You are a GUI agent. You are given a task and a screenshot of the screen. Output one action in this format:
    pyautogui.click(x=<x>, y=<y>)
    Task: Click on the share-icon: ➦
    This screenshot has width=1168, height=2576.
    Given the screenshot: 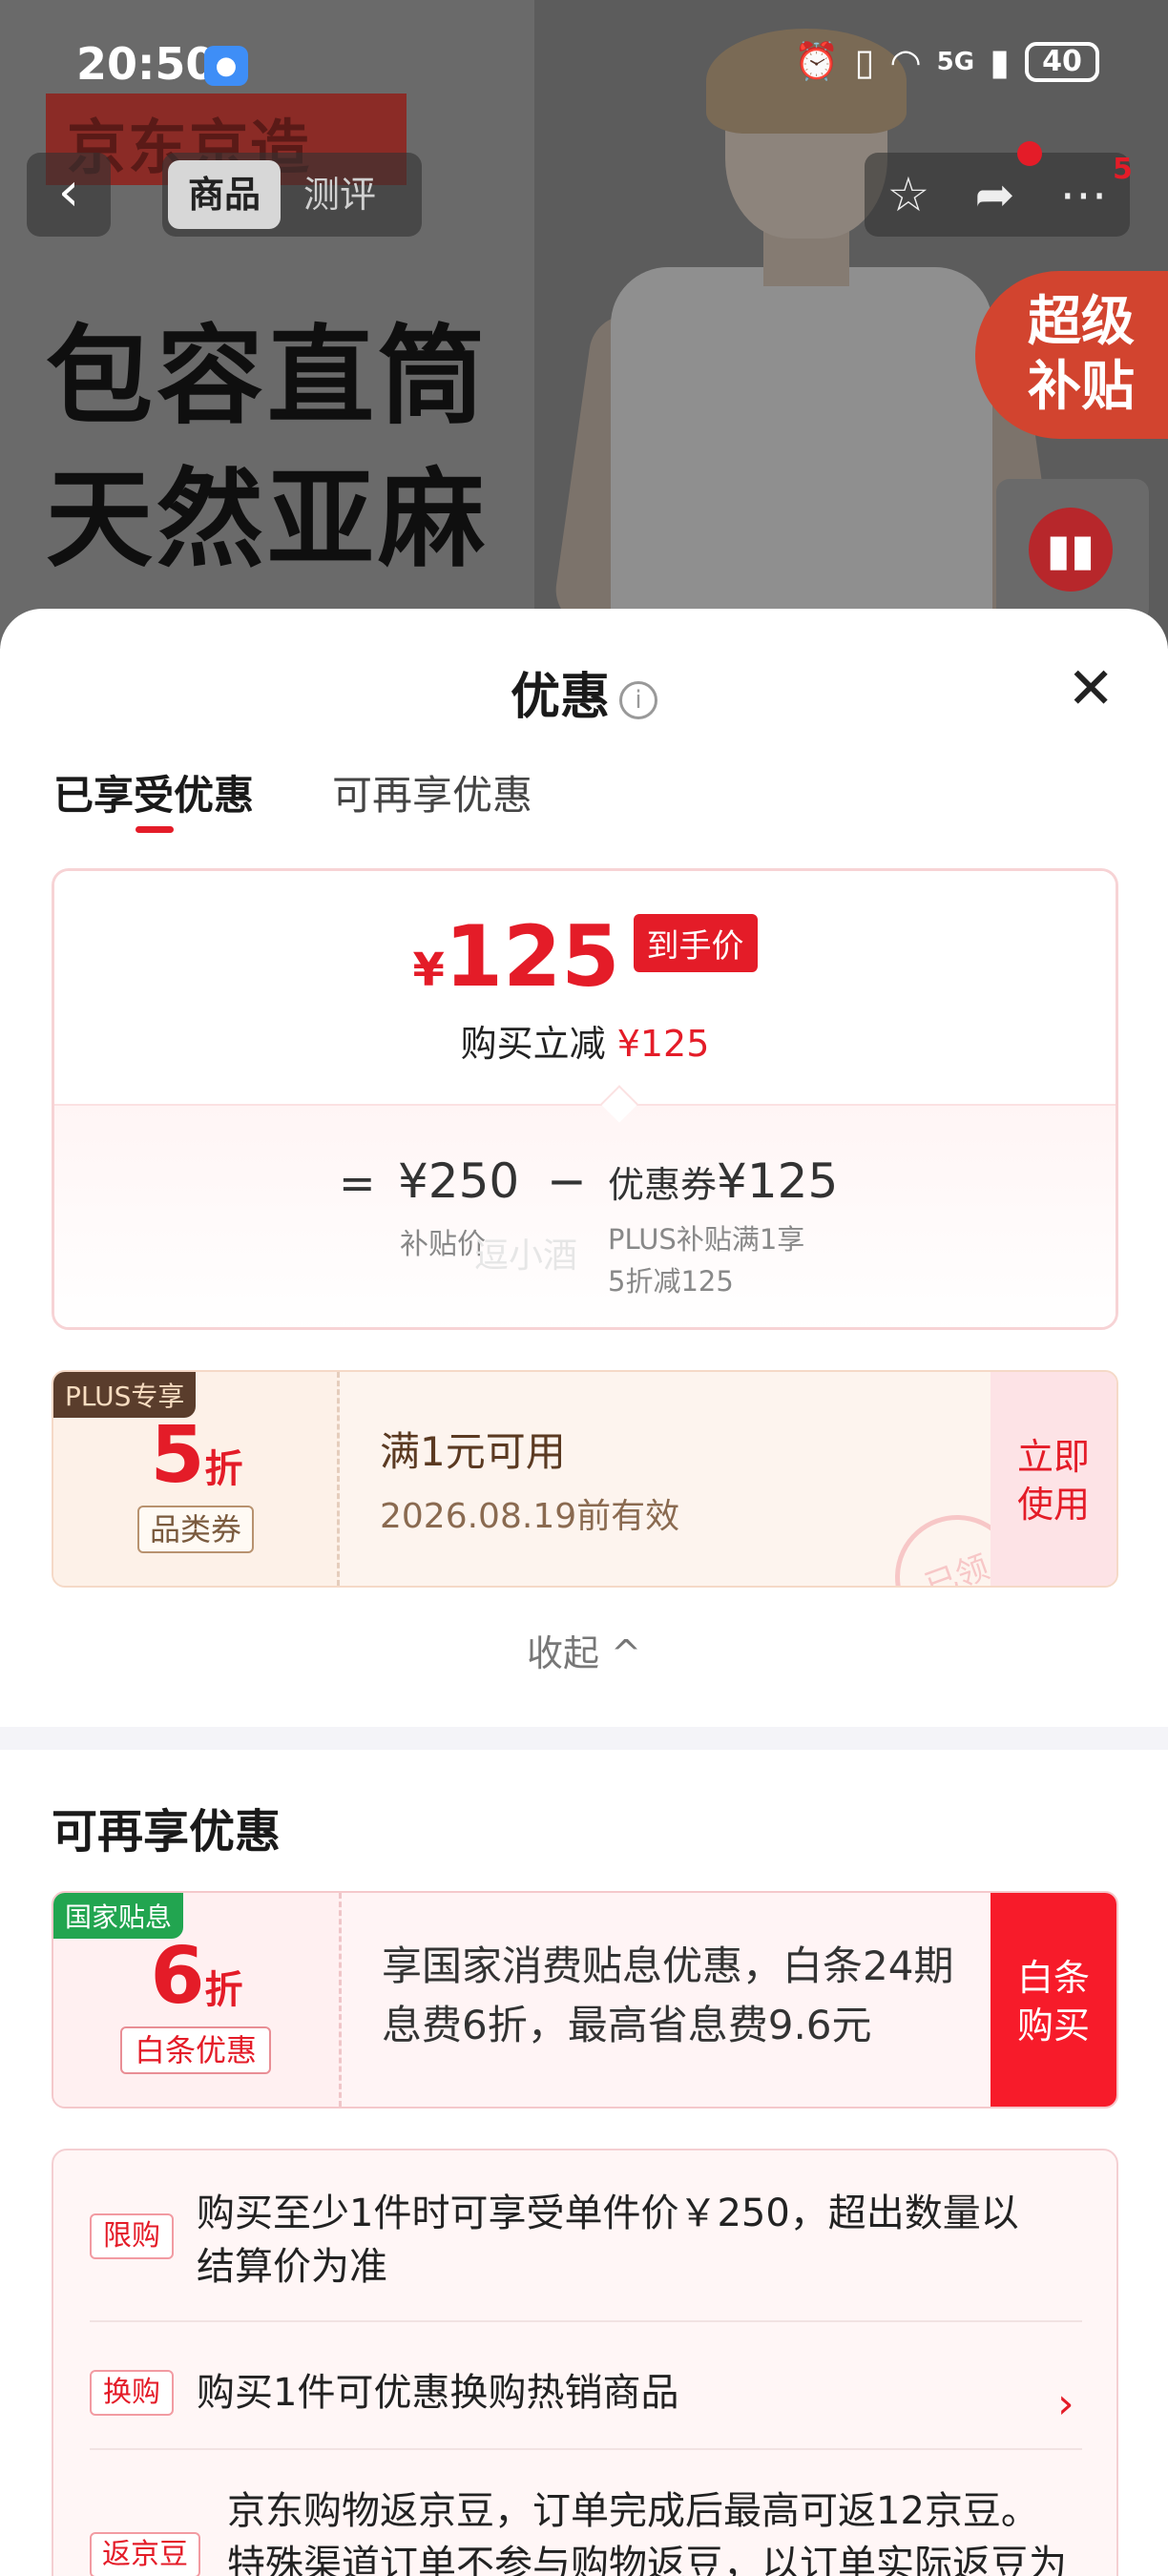 What is the action you would take?
    pyautogui.click(x=994, y=194)
    